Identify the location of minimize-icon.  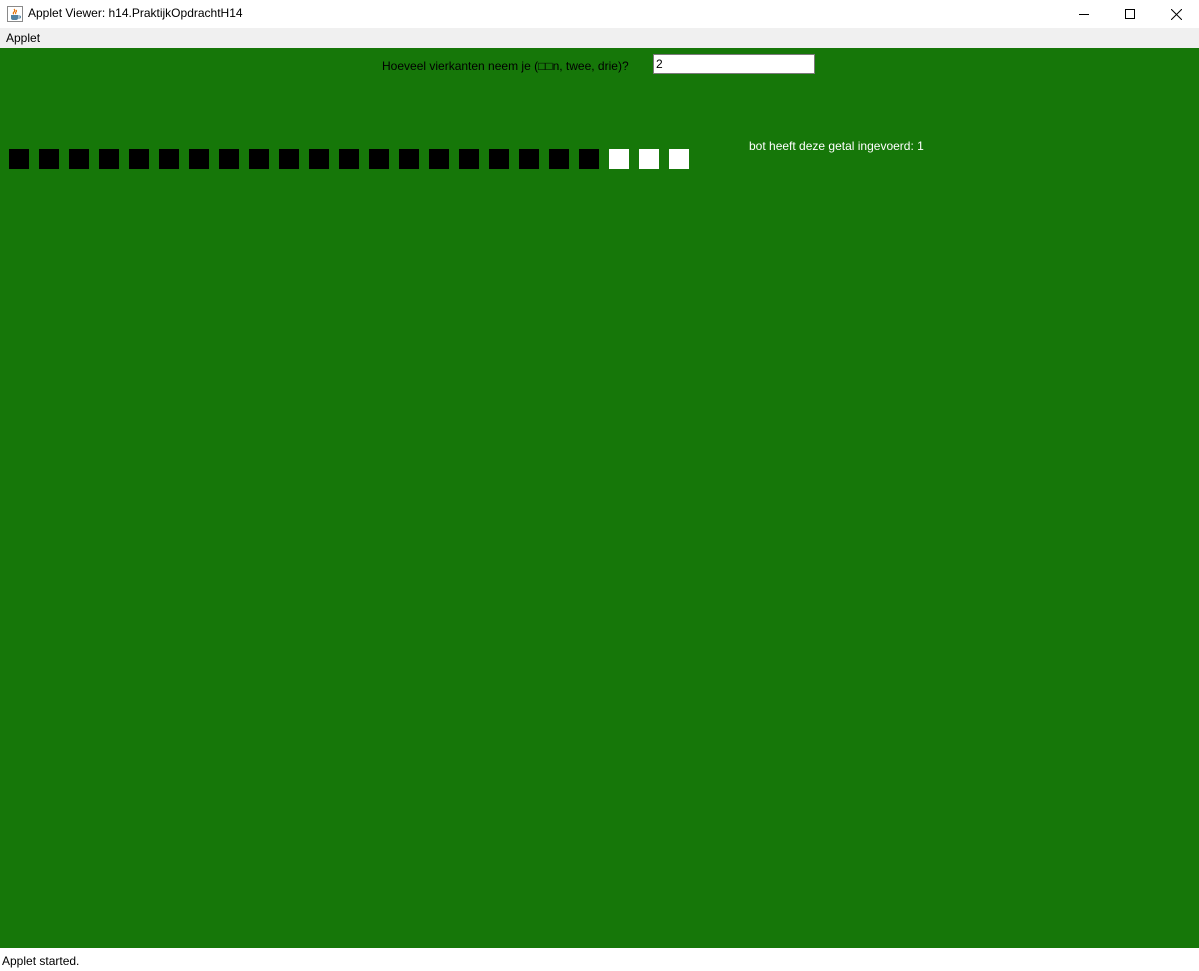
(1084, 14).